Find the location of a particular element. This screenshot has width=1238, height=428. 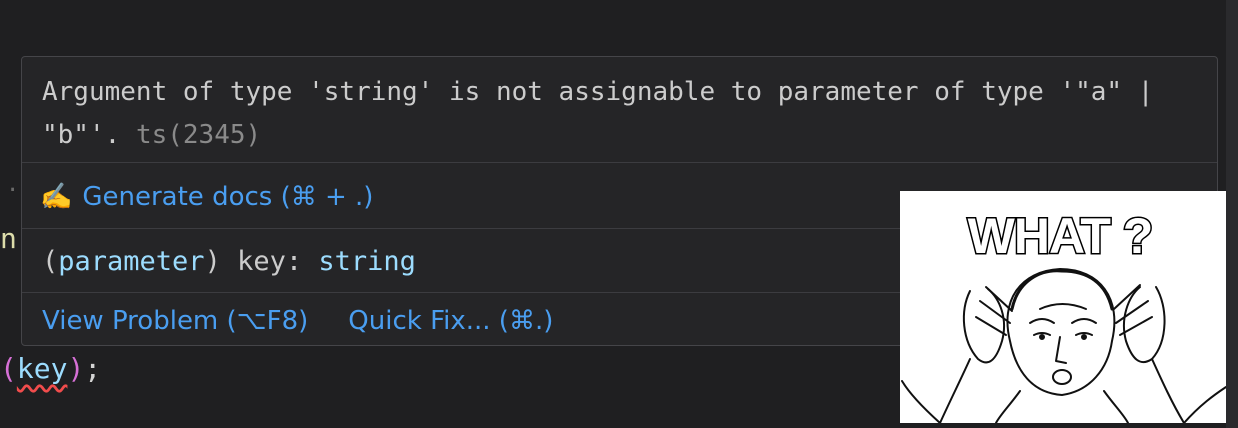

signature-type: string is located at coordinates (367, 261).